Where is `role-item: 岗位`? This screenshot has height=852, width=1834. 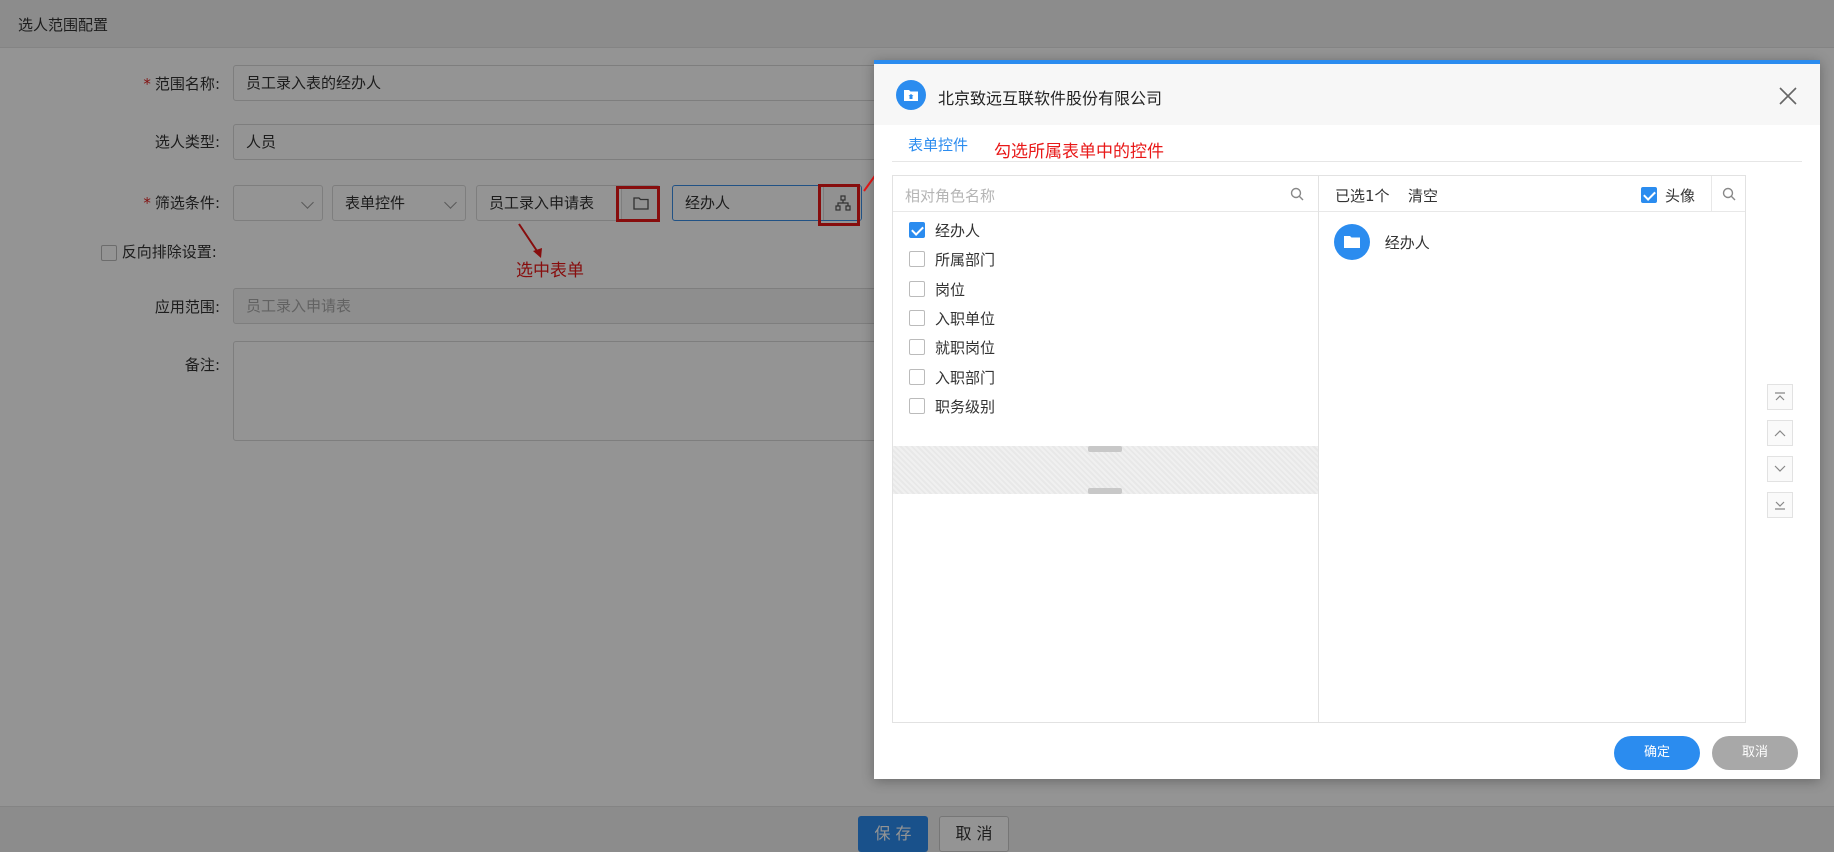
role-item: 岗位 is located at coordinates (937, 290).